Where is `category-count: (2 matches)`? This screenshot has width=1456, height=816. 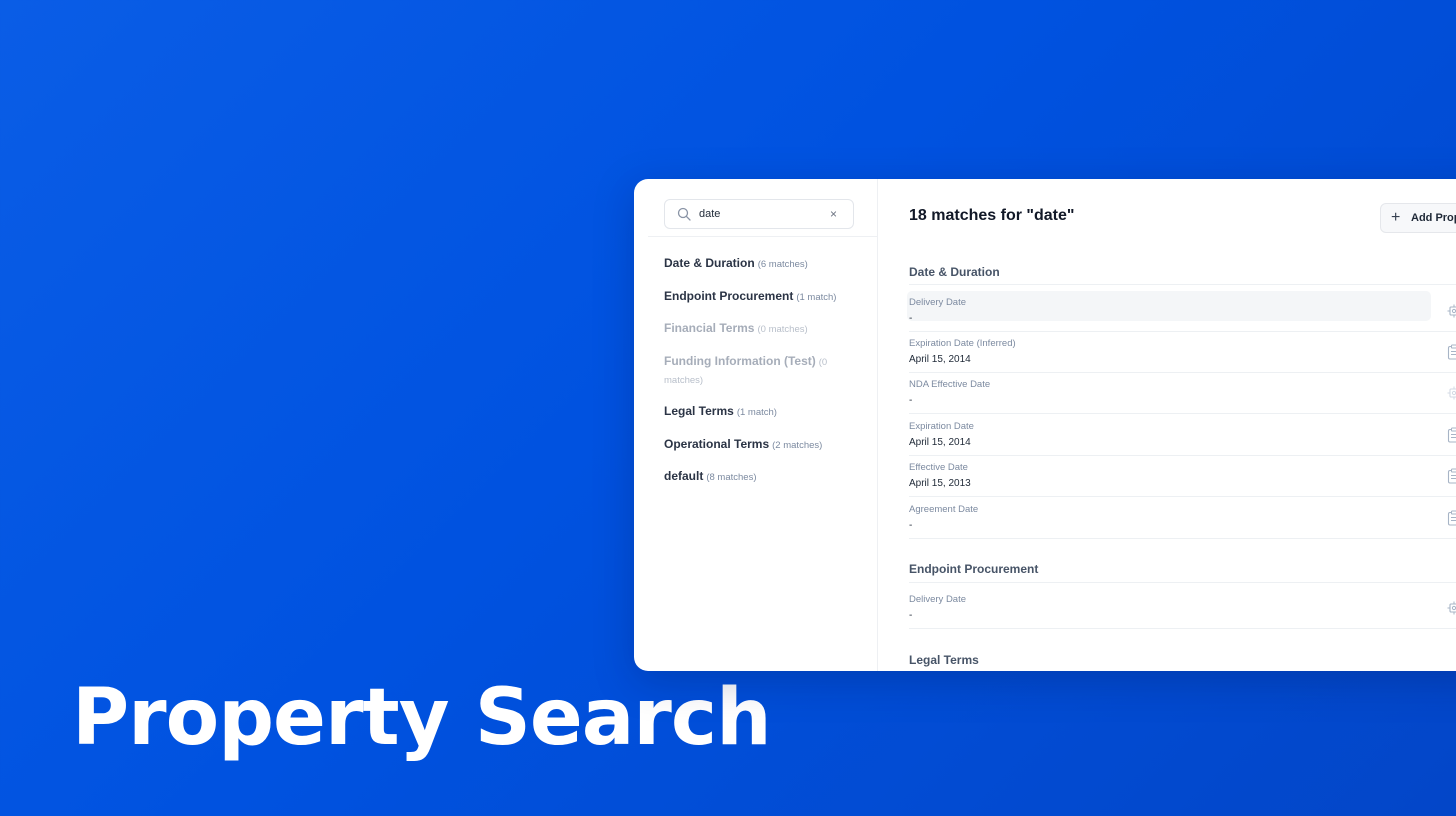 category-count: (2 matches) is located at coordinates (797, 445).